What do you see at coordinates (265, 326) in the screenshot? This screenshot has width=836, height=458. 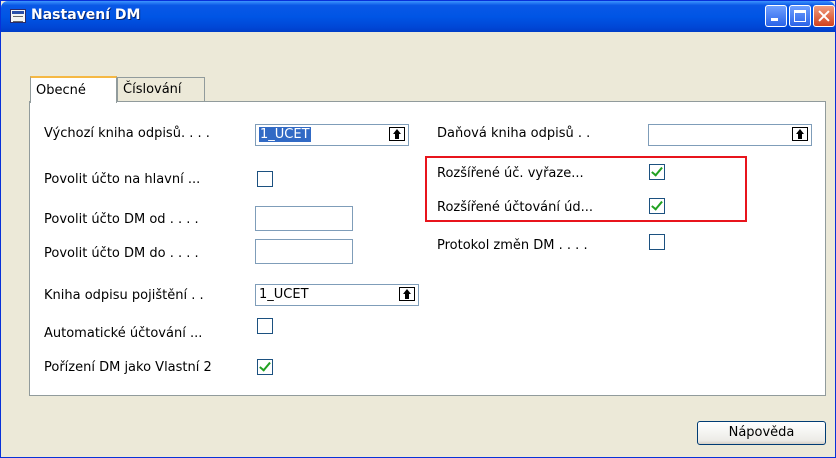 I see `automatic-posting-checkbox` at bounding box center [265, 326].